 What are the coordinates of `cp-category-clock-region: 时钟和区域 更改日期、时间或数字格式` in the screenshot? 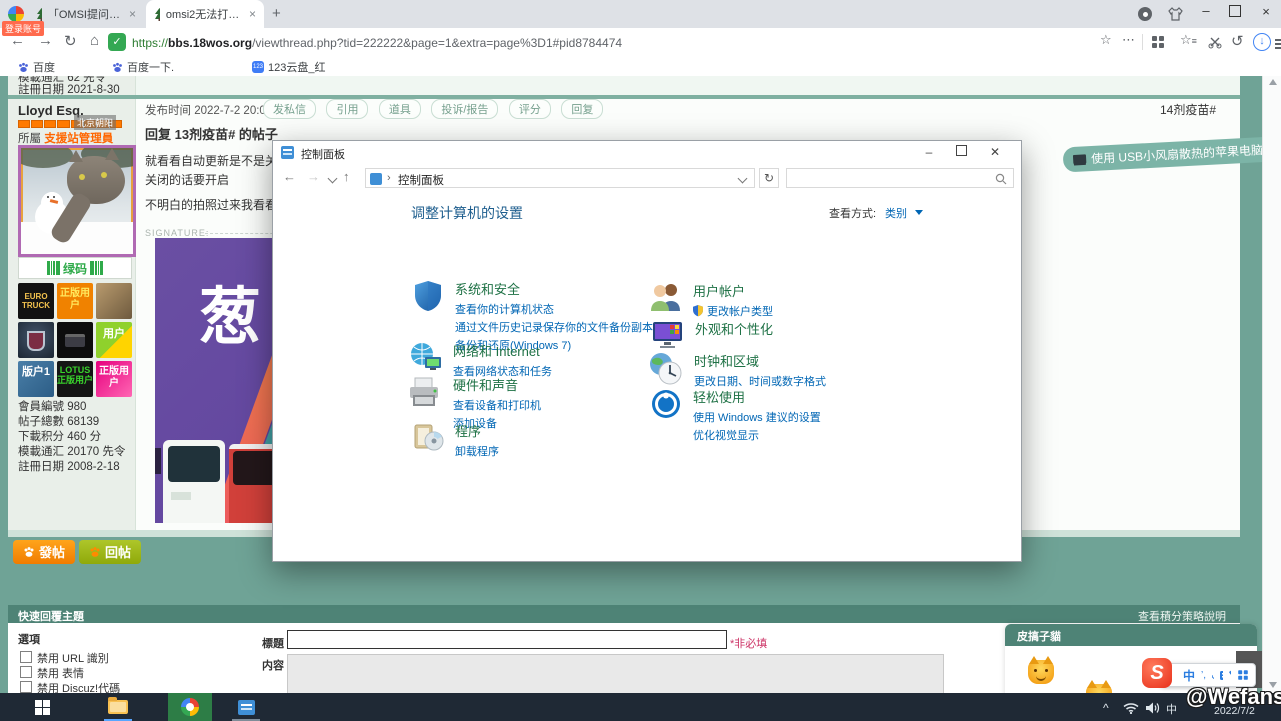 It's located at (737, 371).